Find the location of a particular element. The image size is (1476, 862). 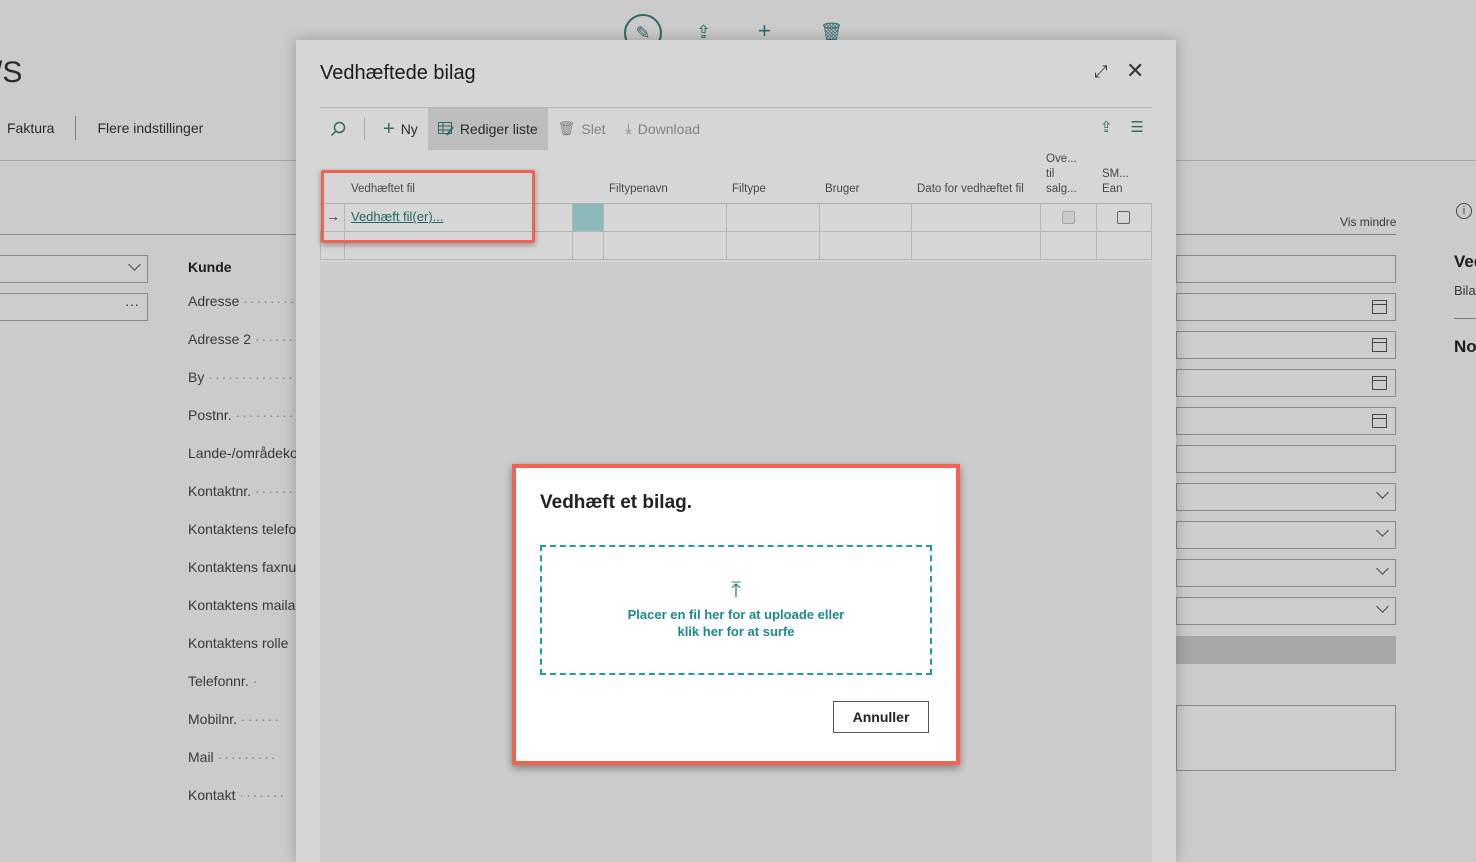

edit-list-label: Rediger liste is located at coordinates (498, 128).